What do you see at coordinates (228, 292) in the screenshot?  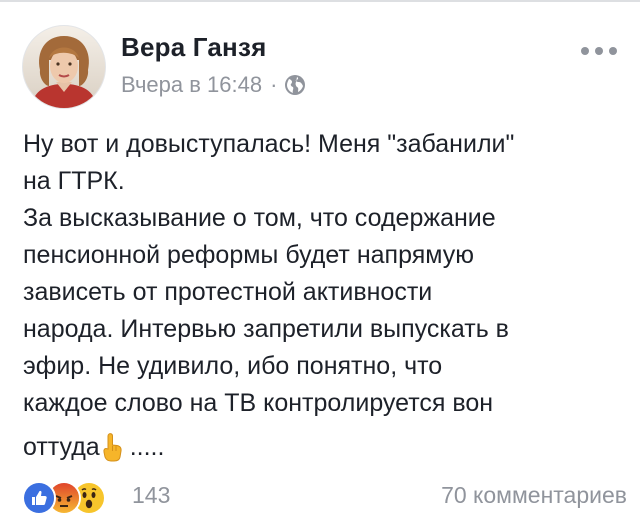 I see `post-text-line: зависеть от протестной активности` at bounding box center [228, 292].